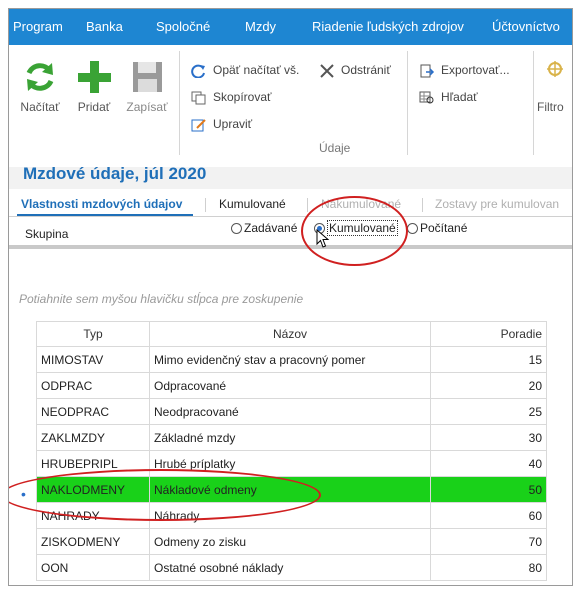 Image resolution: width=583 pixels, height=596 pixels. I want to click on cell-poradie: 70, so click(488, 541).